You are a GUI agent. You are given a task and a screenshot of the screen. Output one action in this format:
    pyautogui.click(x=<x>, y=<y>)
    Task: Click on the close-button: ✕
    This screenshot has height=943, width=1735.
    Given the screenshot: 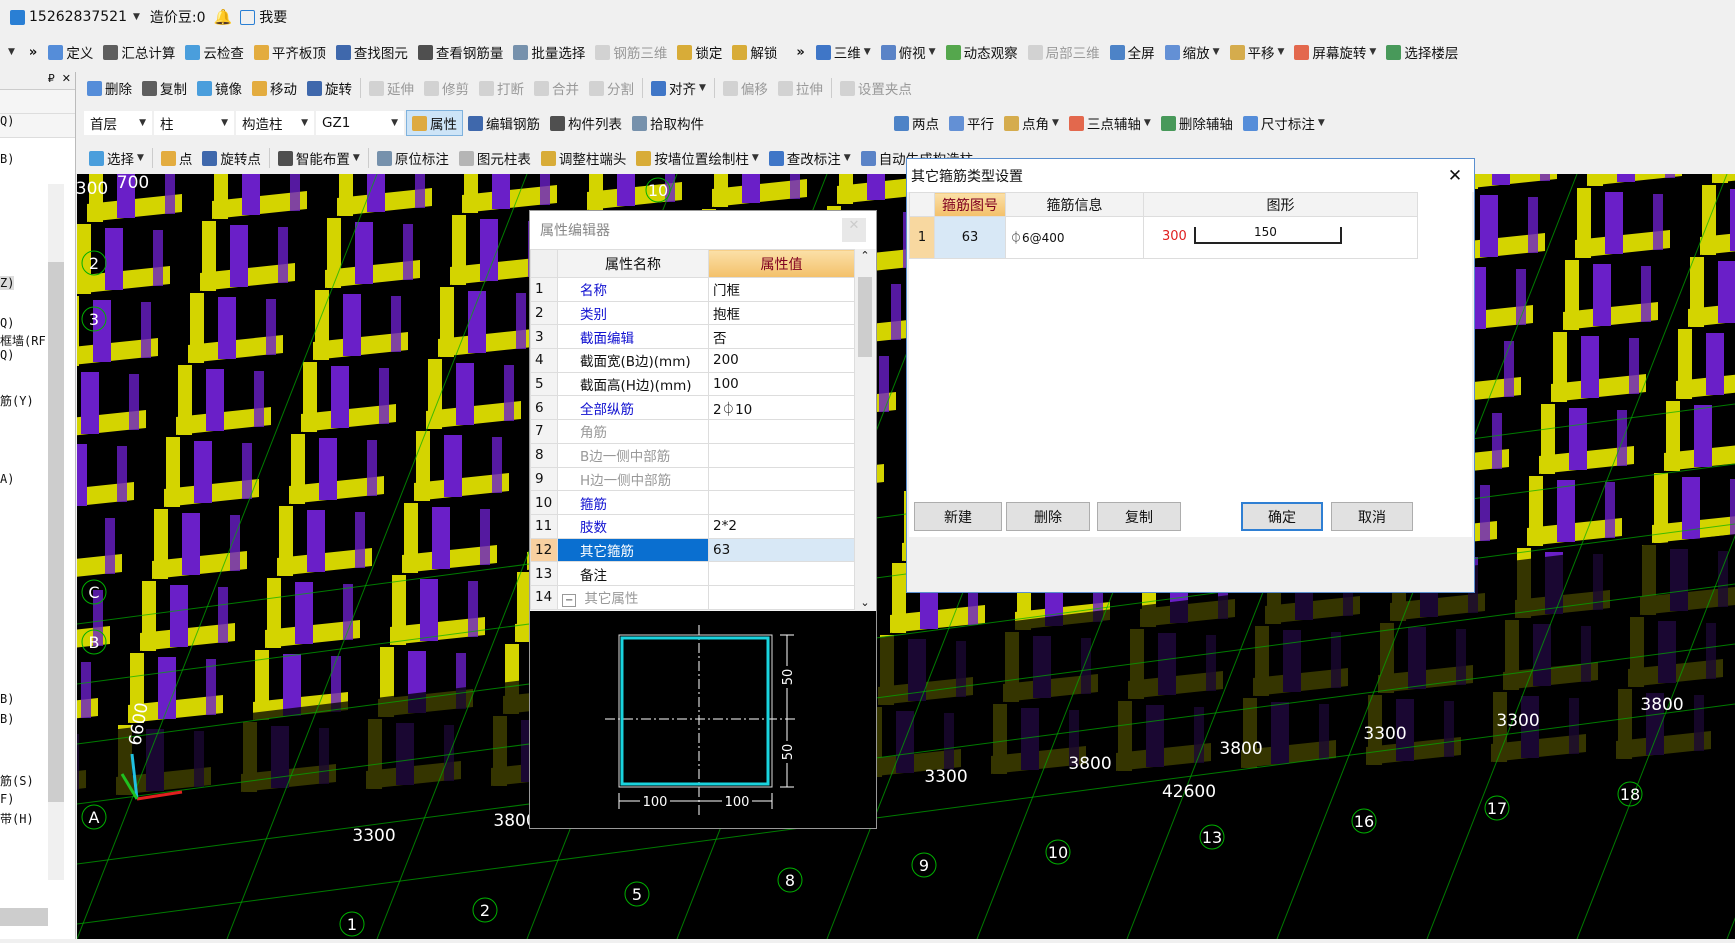 What is the action you would take?
    pyautogui.click(x=854, y=230)
    